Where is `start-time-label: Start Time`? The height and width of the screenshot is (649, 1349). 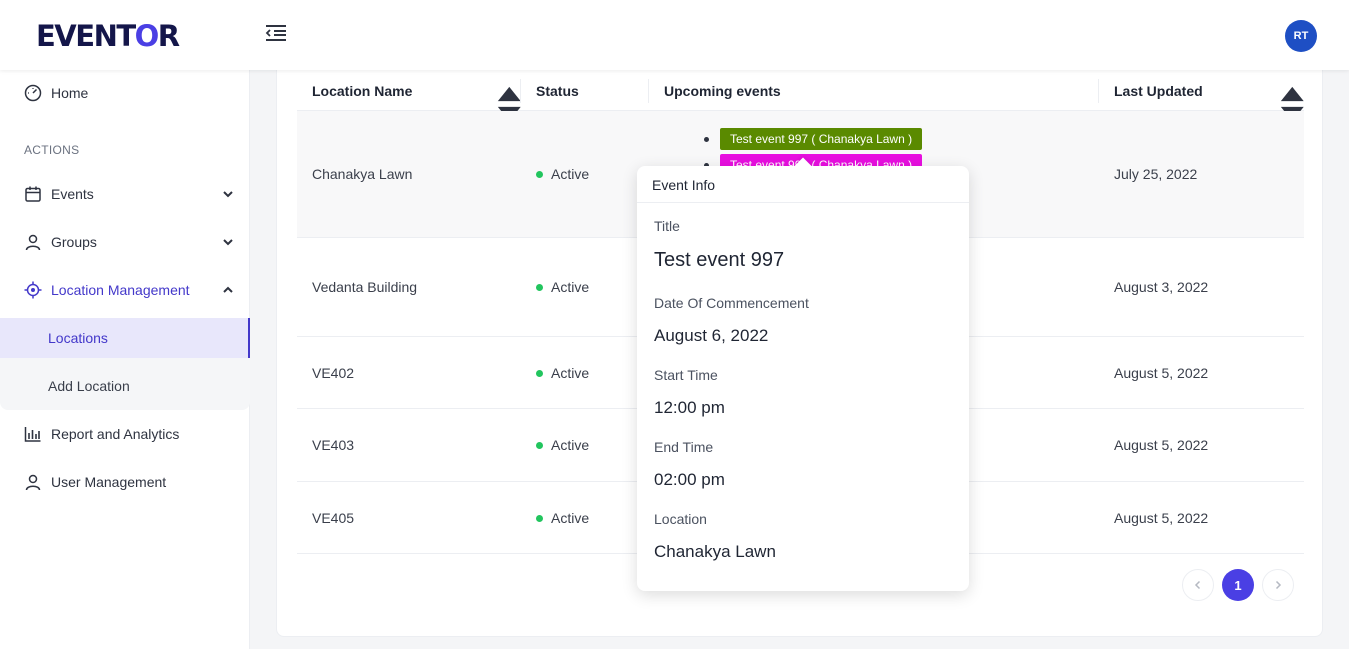 start-time-label: Start Time is located at coordinates (686, 375).